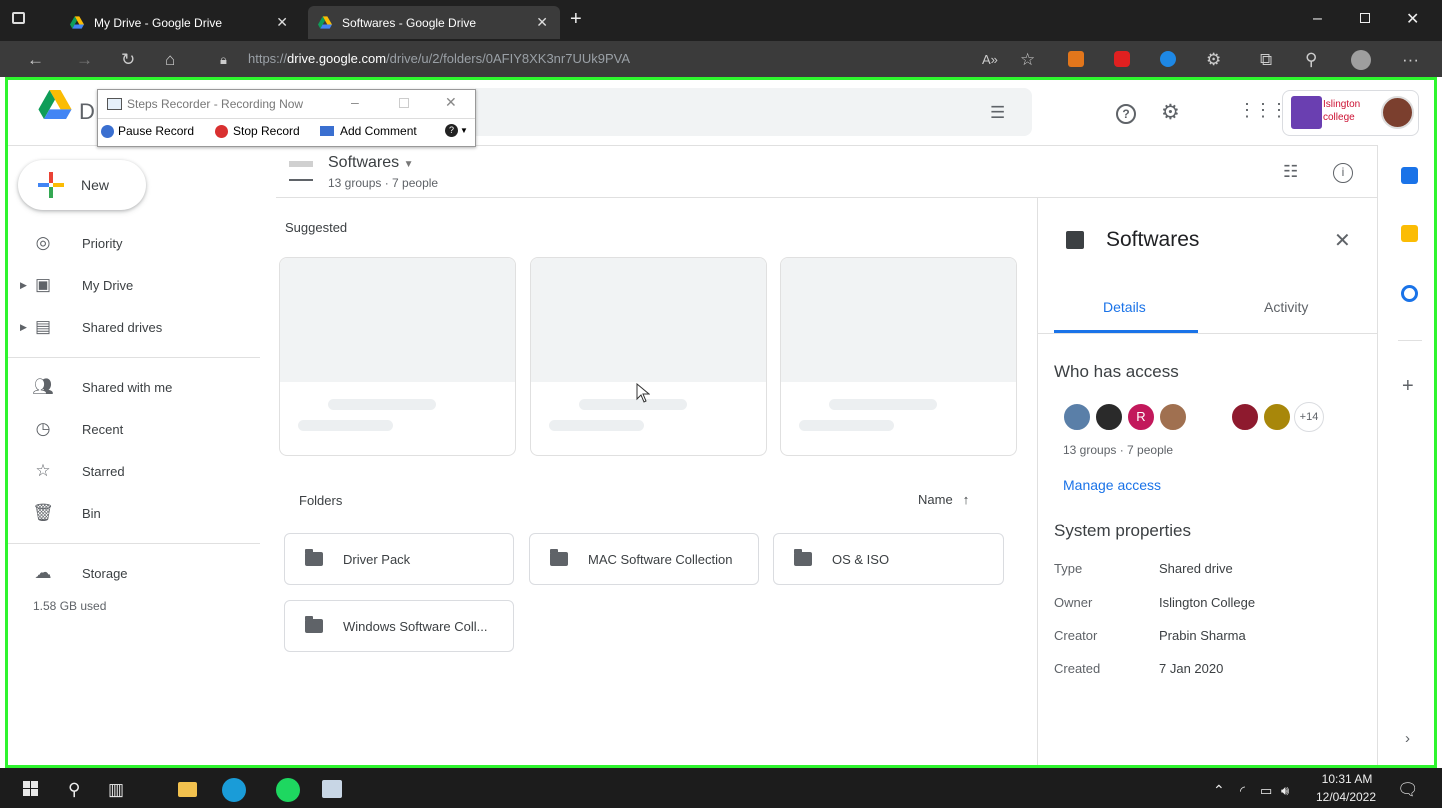 Image resolution: width=1442 pixels, height=808 pixels. What do you see at coordinates (371, 163) in the screenshot?
I see `folder-title-dropdown: Softwares ▼` at bounding box center [371, 163].